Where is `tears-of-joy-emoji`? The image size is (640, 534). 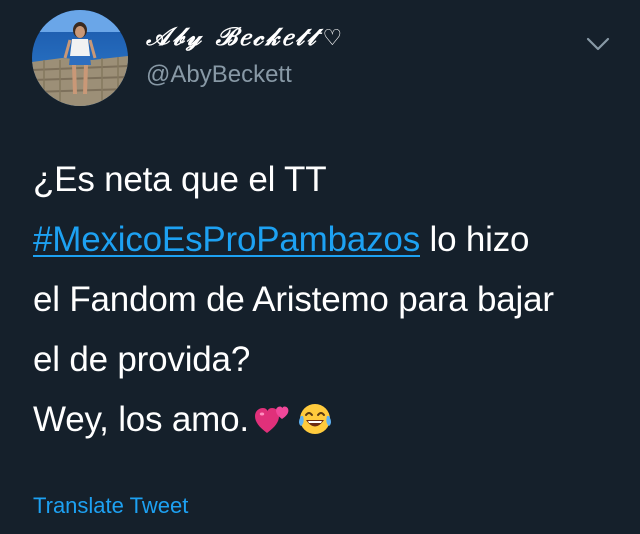 tears-of-joy-emoji is located at coordinates (315, 426).